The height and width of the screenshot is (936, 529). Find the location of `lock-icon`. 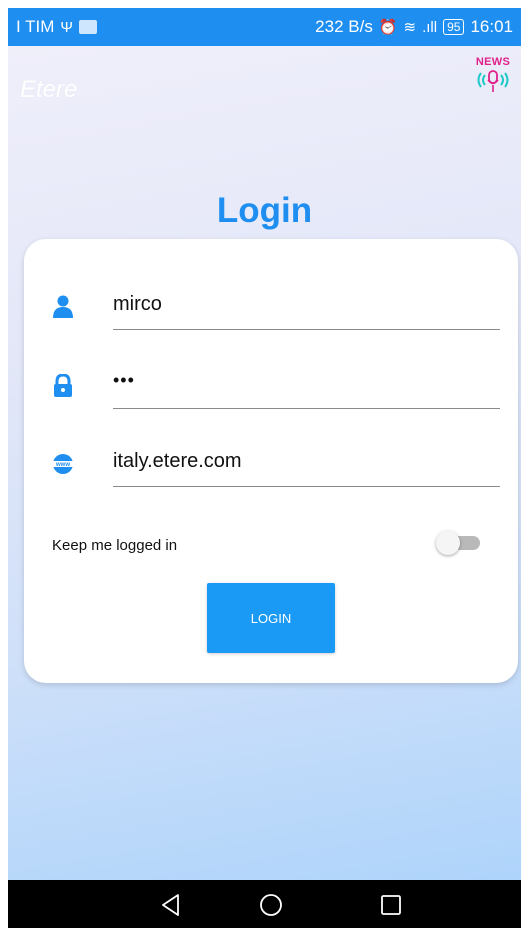

lock-icon is located at coordinates (63, 385).